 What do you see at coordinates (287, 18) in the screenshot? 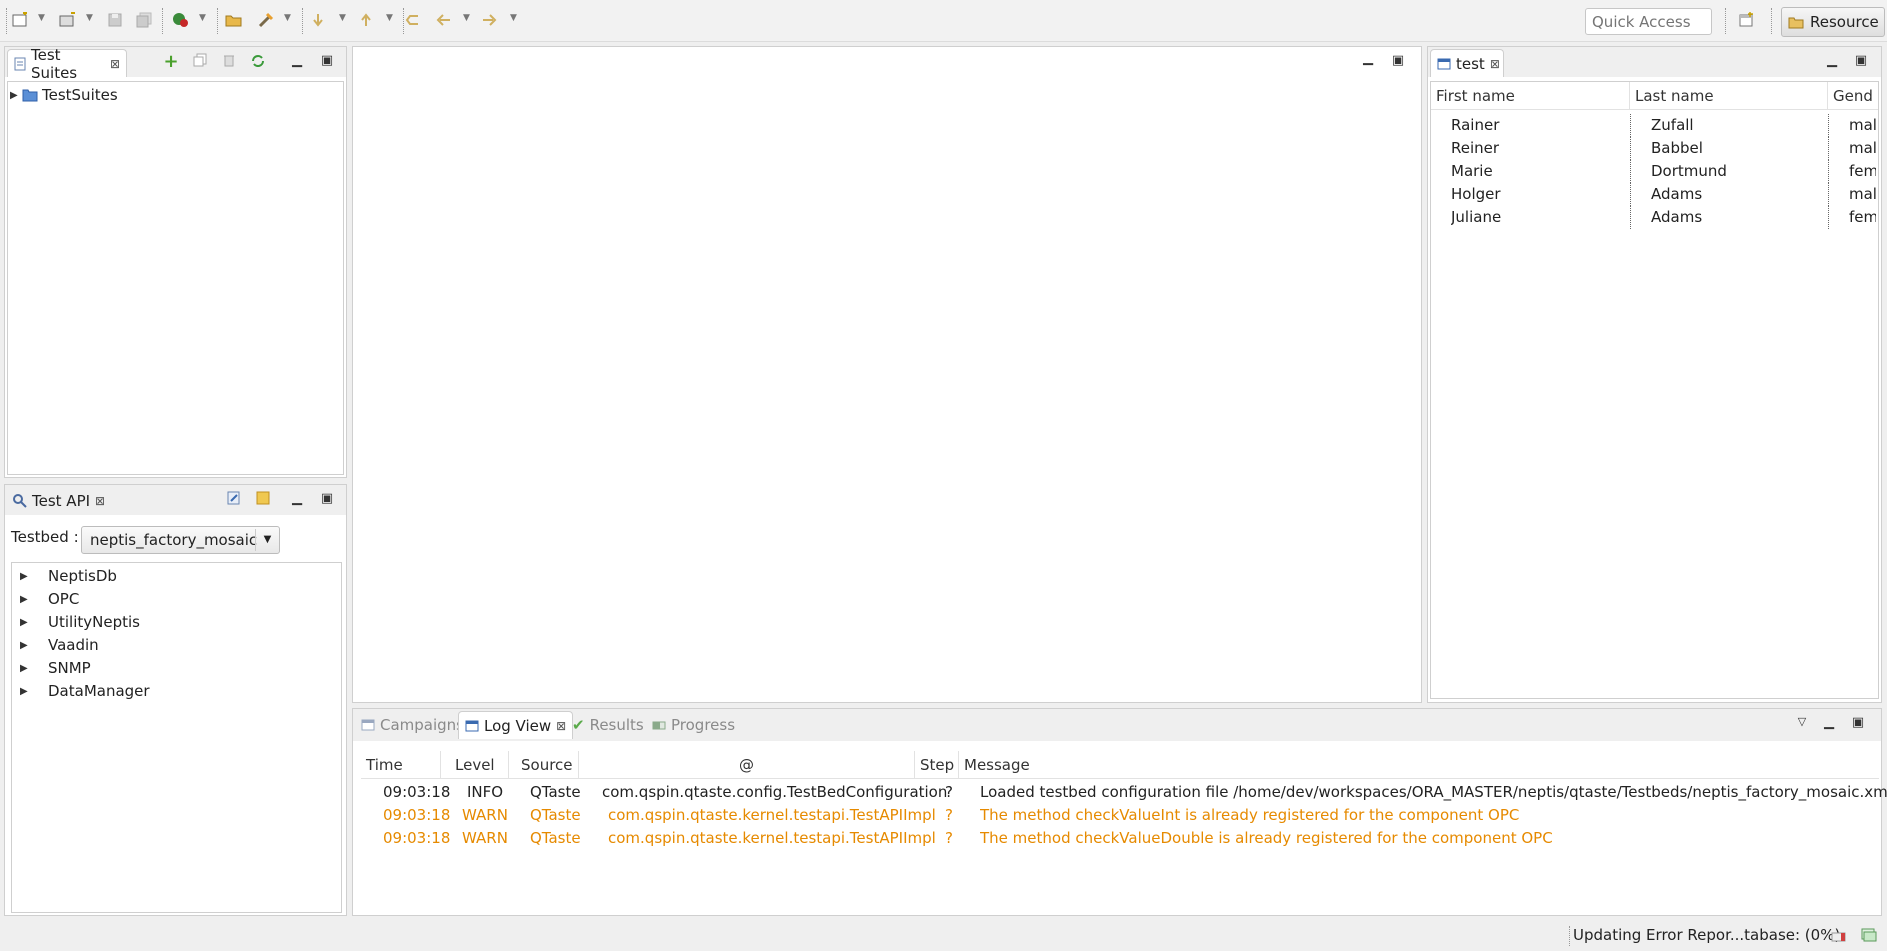
I see `build-dropdown-icon: ▼` at bounding box center [287, 18].